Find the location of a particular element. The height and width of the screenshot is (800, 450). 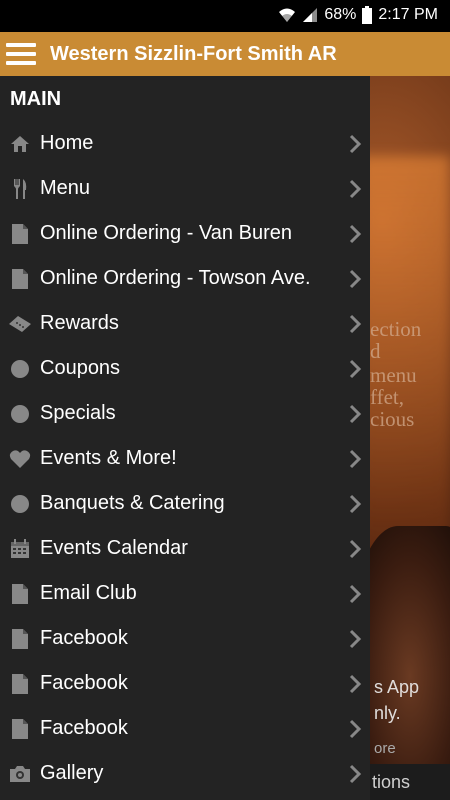

clock: 2:17 PM is located at coordinates (408, 14).